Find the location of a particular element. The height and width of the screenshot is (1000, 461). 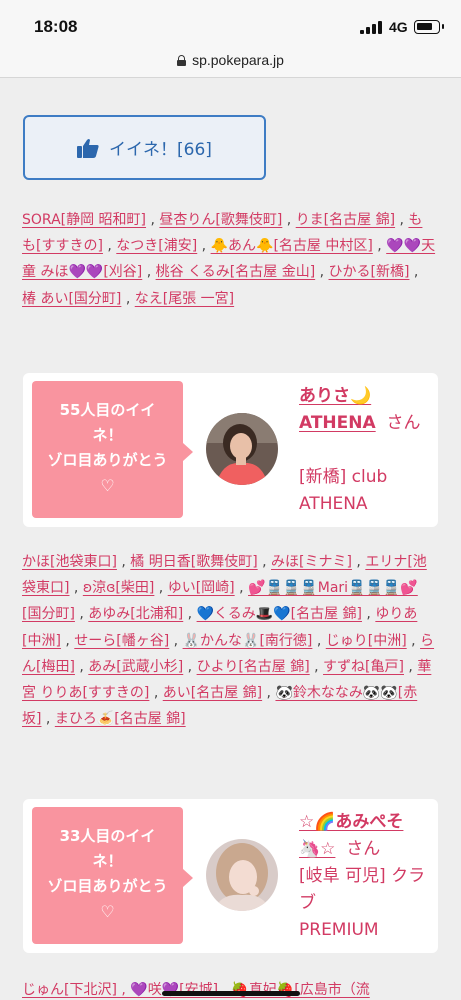

status-time: 18:08 is located at coordinates (56, 26).